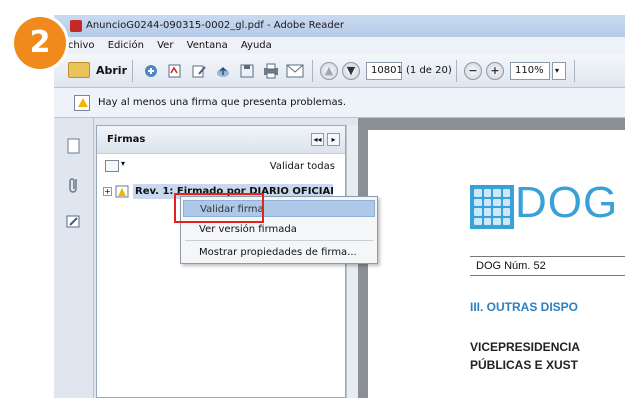 This screenshot has height=398, width=625. Describe the element at coordinates (339, 45) in the screenshot. I see `menu-bar: rchivo Edición Ver Ventana Ayuda` at that location.